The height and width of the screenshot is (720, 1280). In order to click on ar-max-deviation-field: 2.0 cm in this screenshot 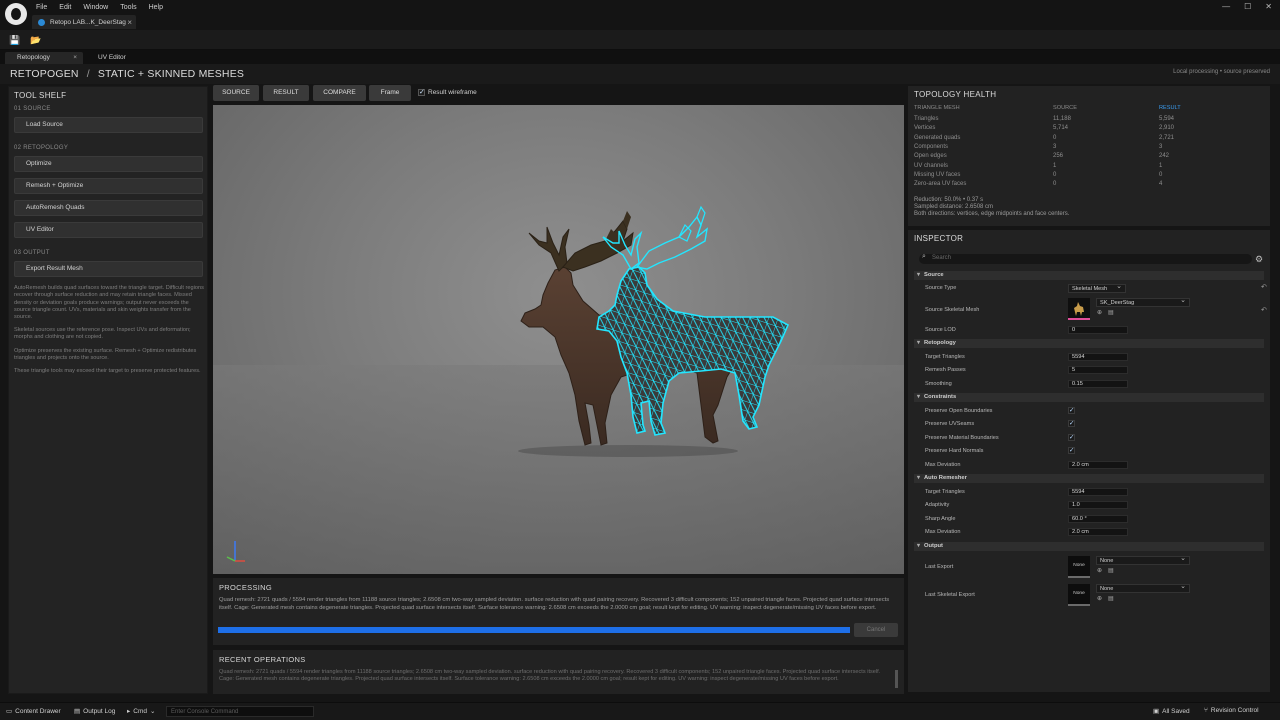, I will do `click(1098, 532)`.